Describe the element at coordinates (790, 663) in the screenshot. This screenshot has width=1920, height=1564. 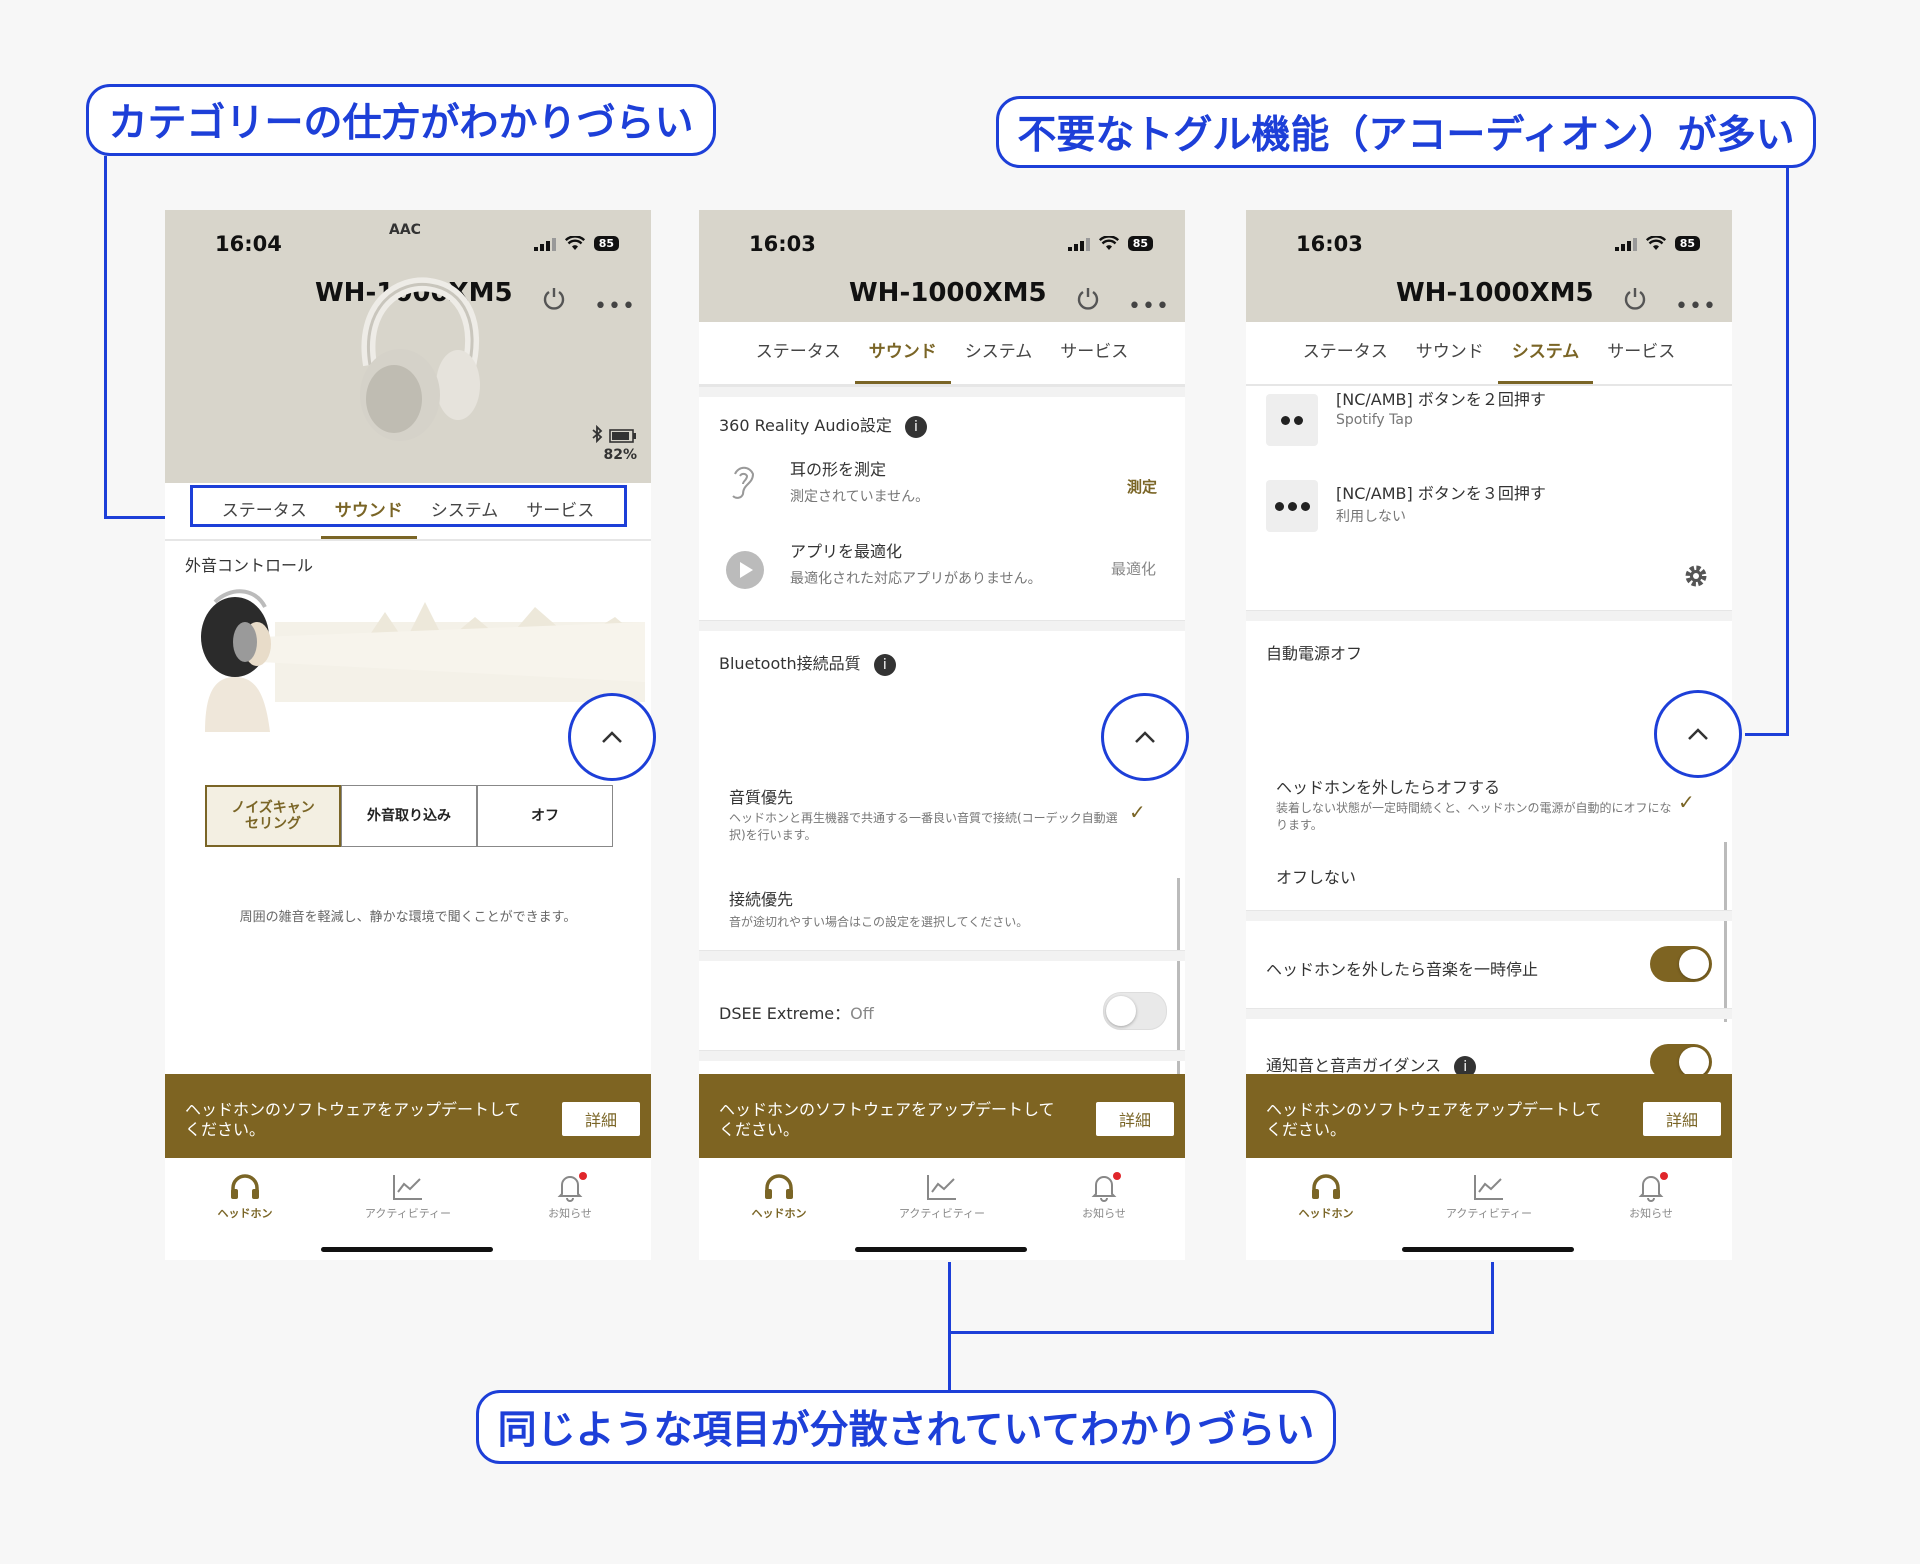
I see `bt-quality-label: Bluetooth接続品質` at that location.